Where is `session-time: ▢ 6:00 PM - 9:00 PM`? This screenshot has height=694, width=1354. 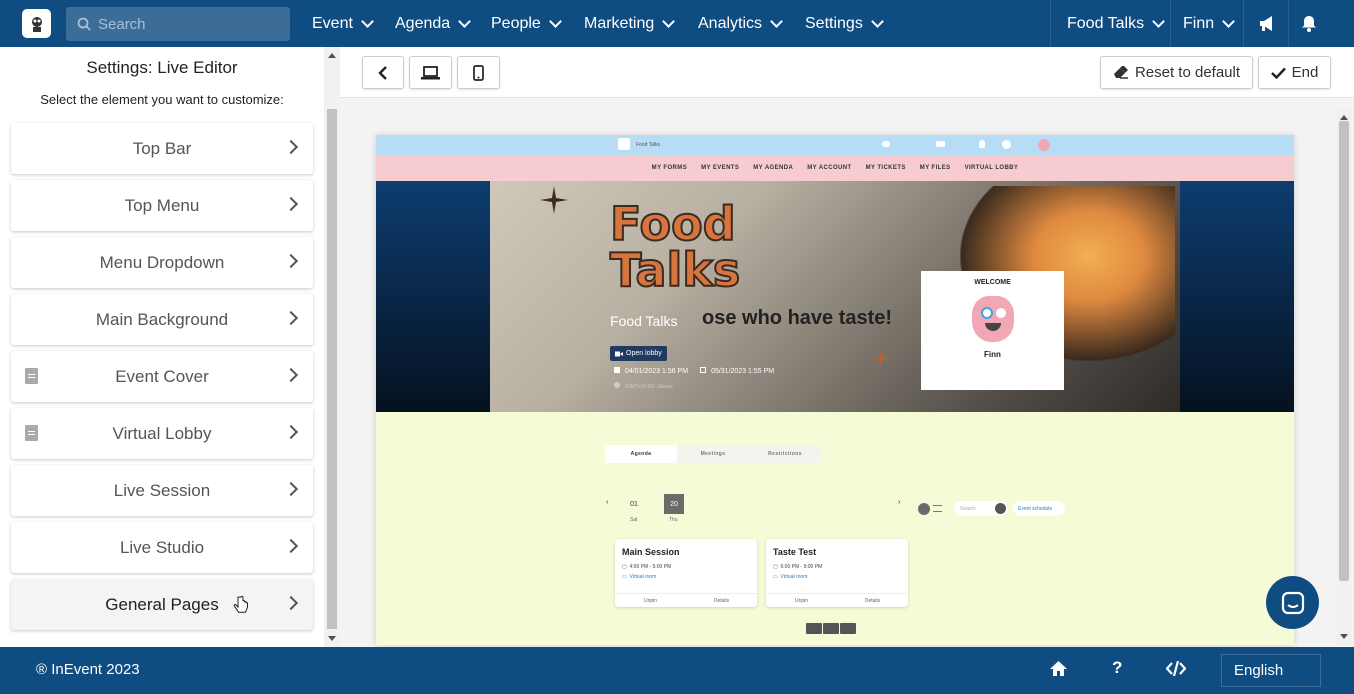
session-time: ▢ 6:00 PM - 9:00 PM is located at coordinates (798, 567).